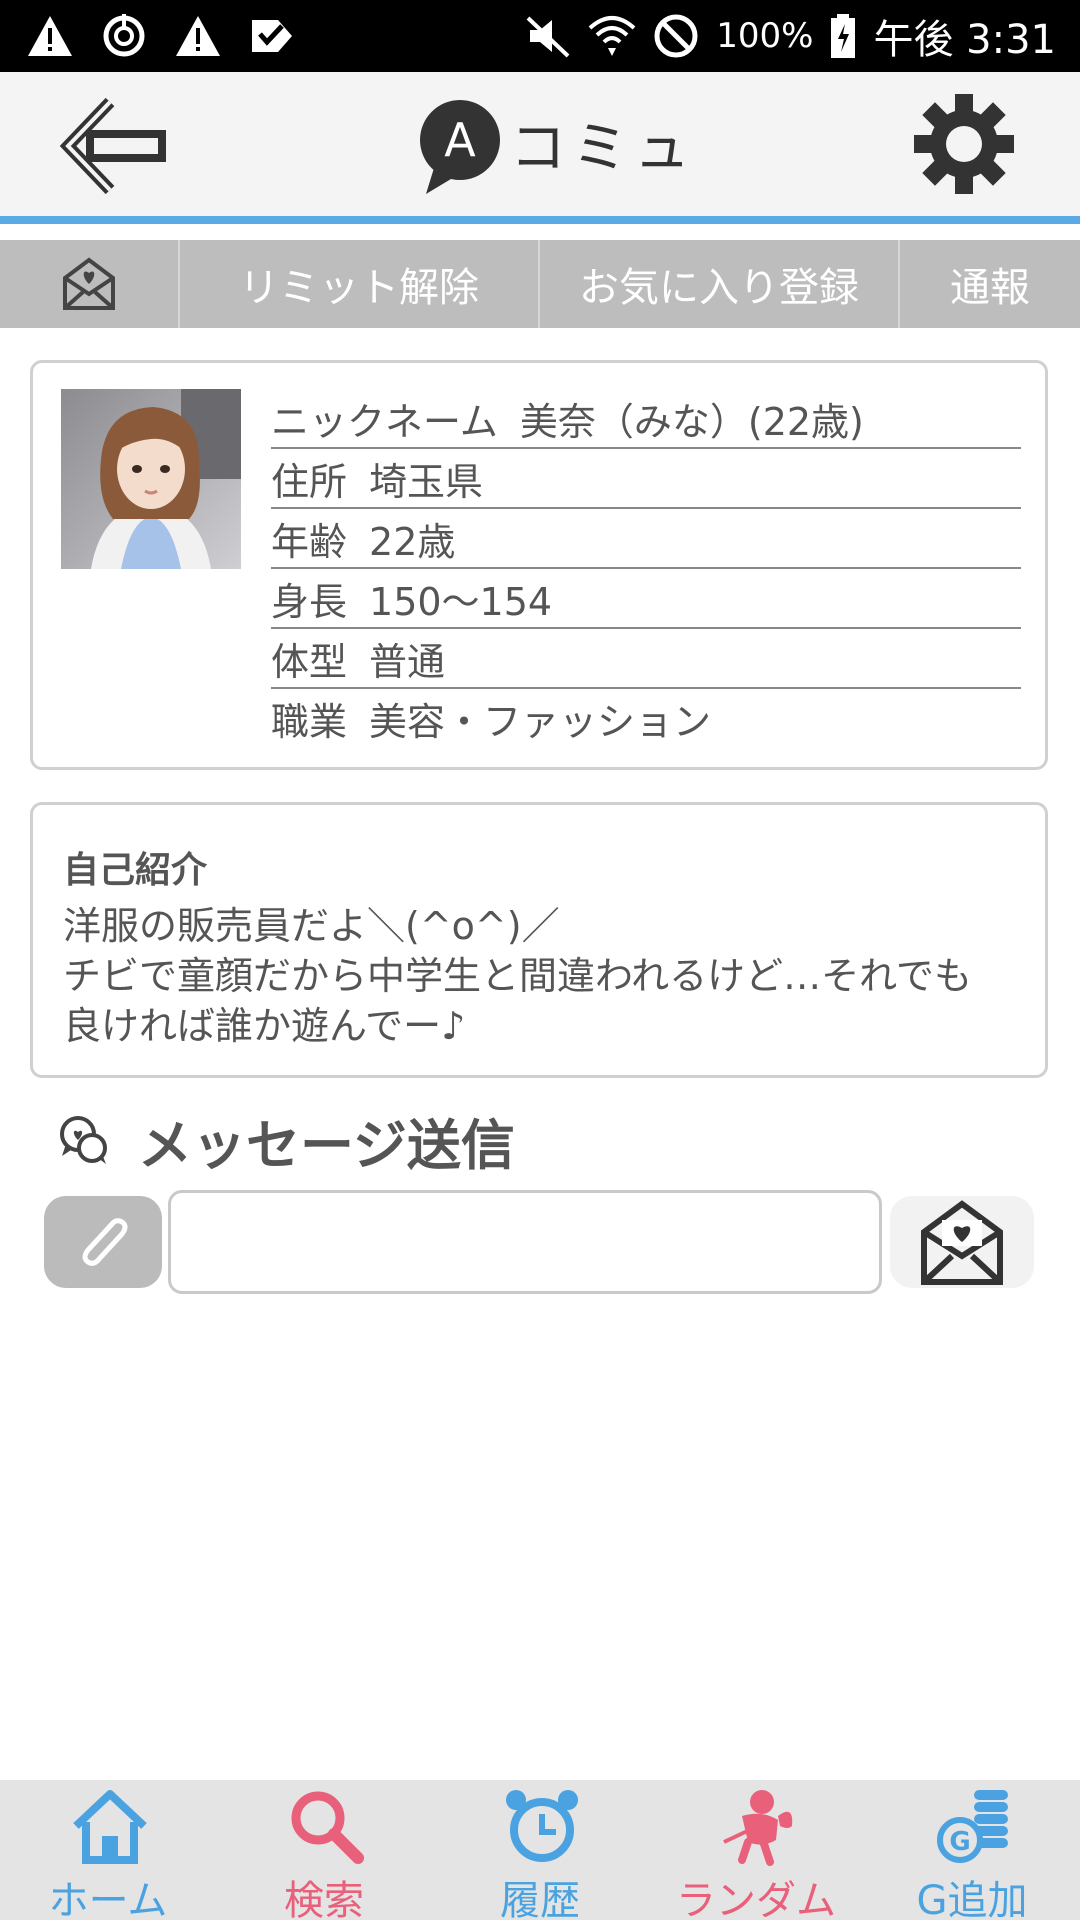 Image resolution: width=1080 pixels, height=1926 pixels. I want to click on search-icon, so click(327, 1827).